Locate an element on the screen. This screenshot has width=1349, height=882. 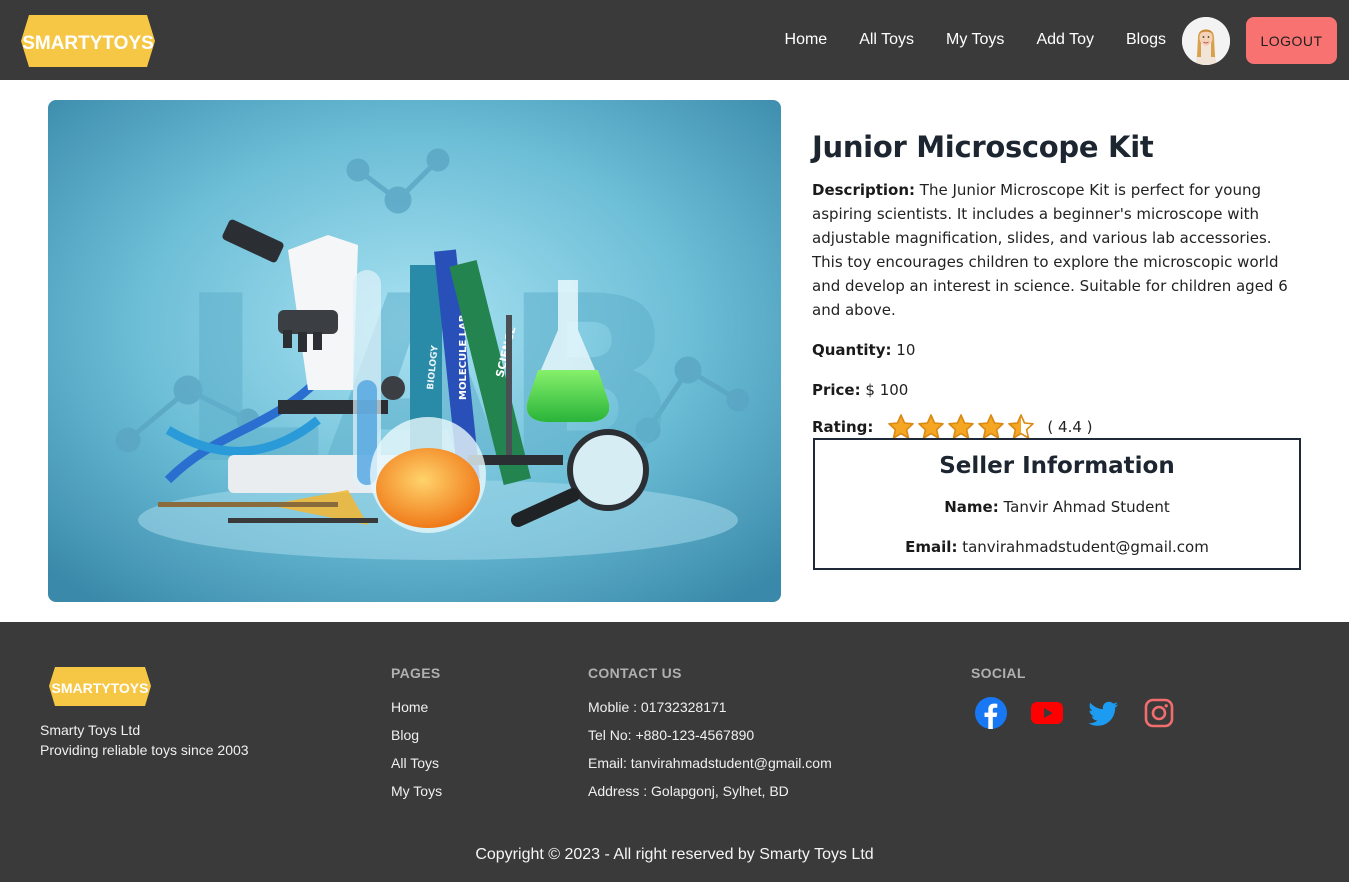
instagram-icon is located at coordinates (1159, 713).